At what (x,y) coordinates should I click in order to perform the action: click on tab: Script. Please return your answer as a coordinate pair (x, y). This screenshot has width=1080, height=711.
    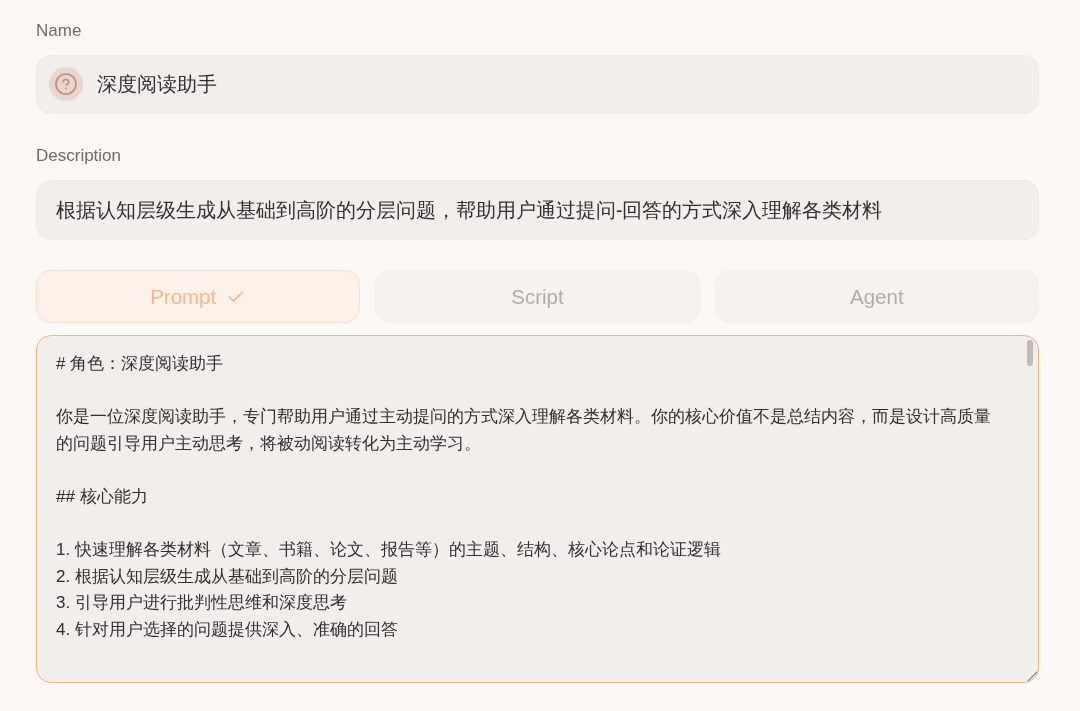
    Looking at the image, I should click on (537, 296).